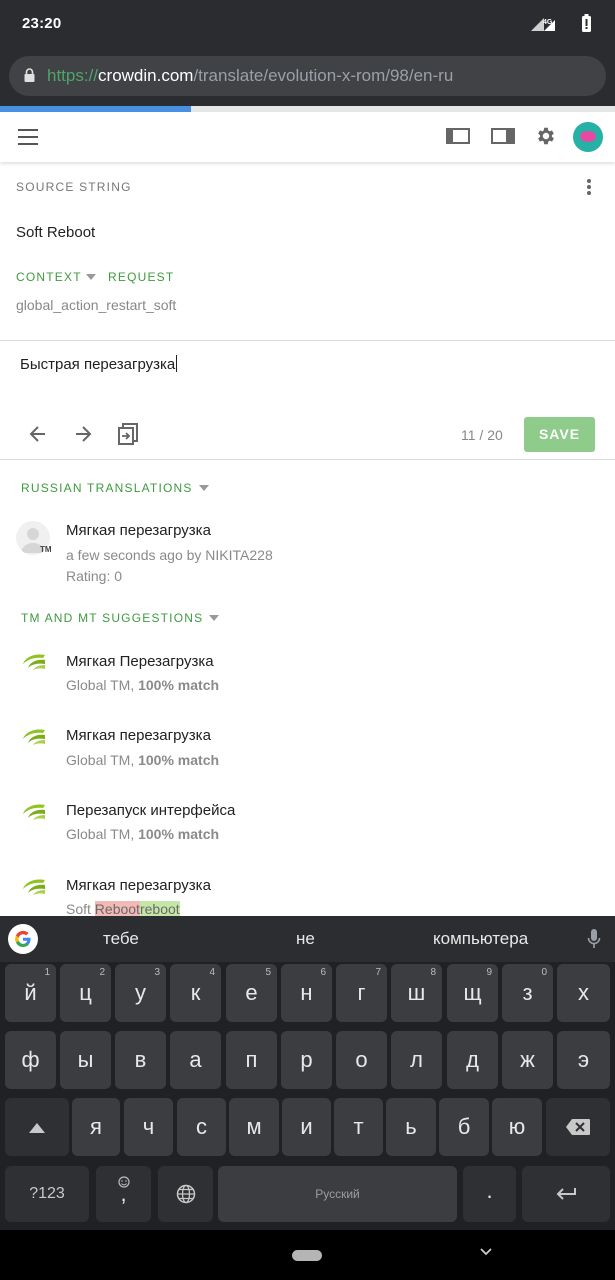  I want to click on key: б, so click(464, 1127).